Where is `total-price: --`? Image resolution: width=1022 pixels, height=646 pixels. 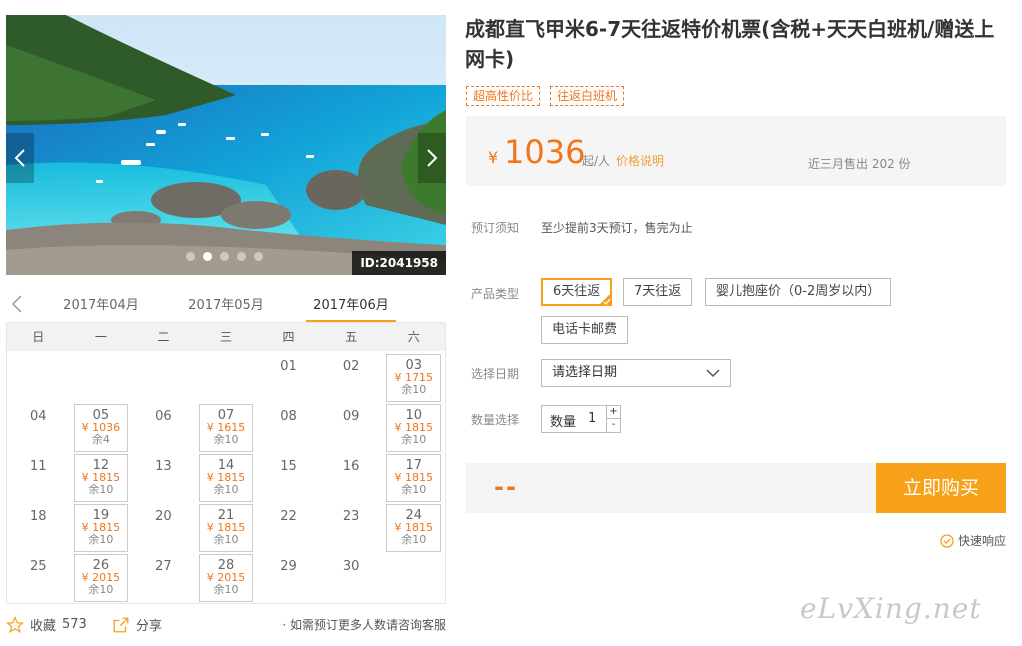
total-price: -- is located at coordinates (506, 487).